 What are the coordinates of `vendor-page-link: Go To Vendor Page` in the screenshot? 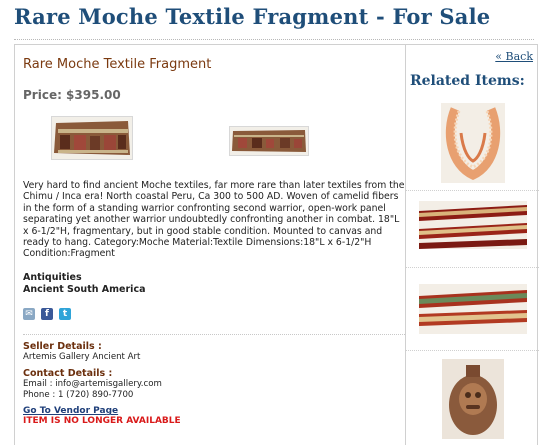 It's located at (214, 411).